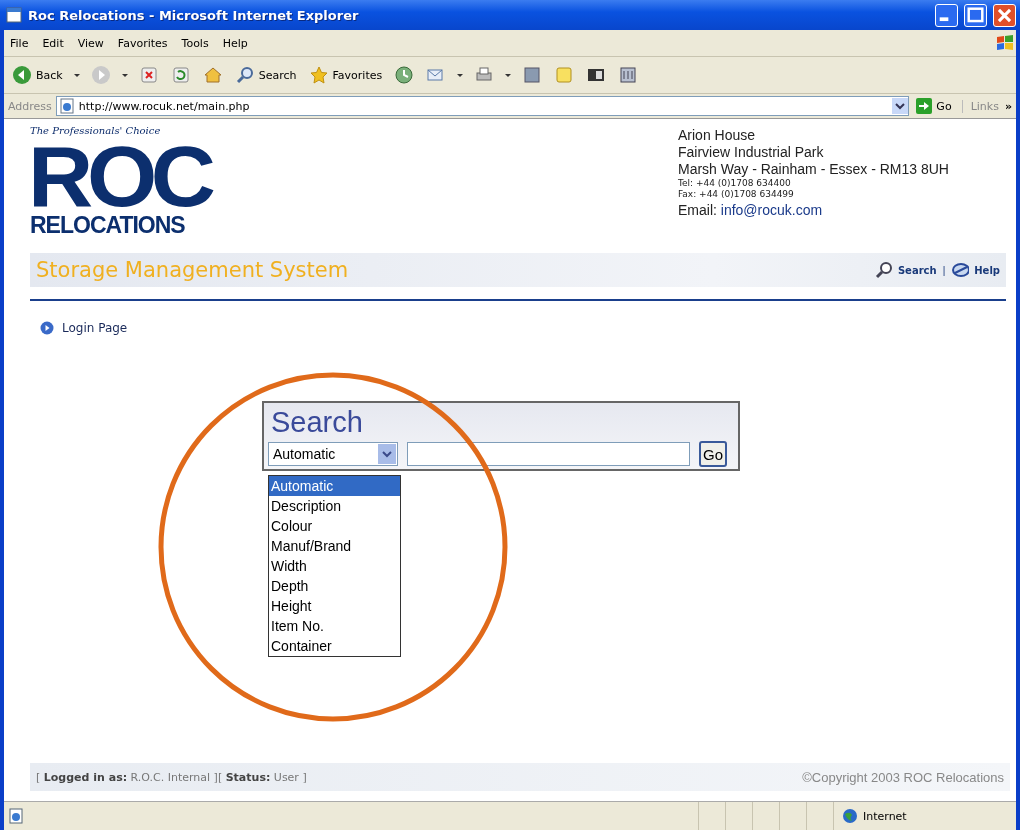 The image size is (1020, 830). Describe the element at coordinates (334, 526) in the screenshot. I see `dropdown-option: Colour` at that location.